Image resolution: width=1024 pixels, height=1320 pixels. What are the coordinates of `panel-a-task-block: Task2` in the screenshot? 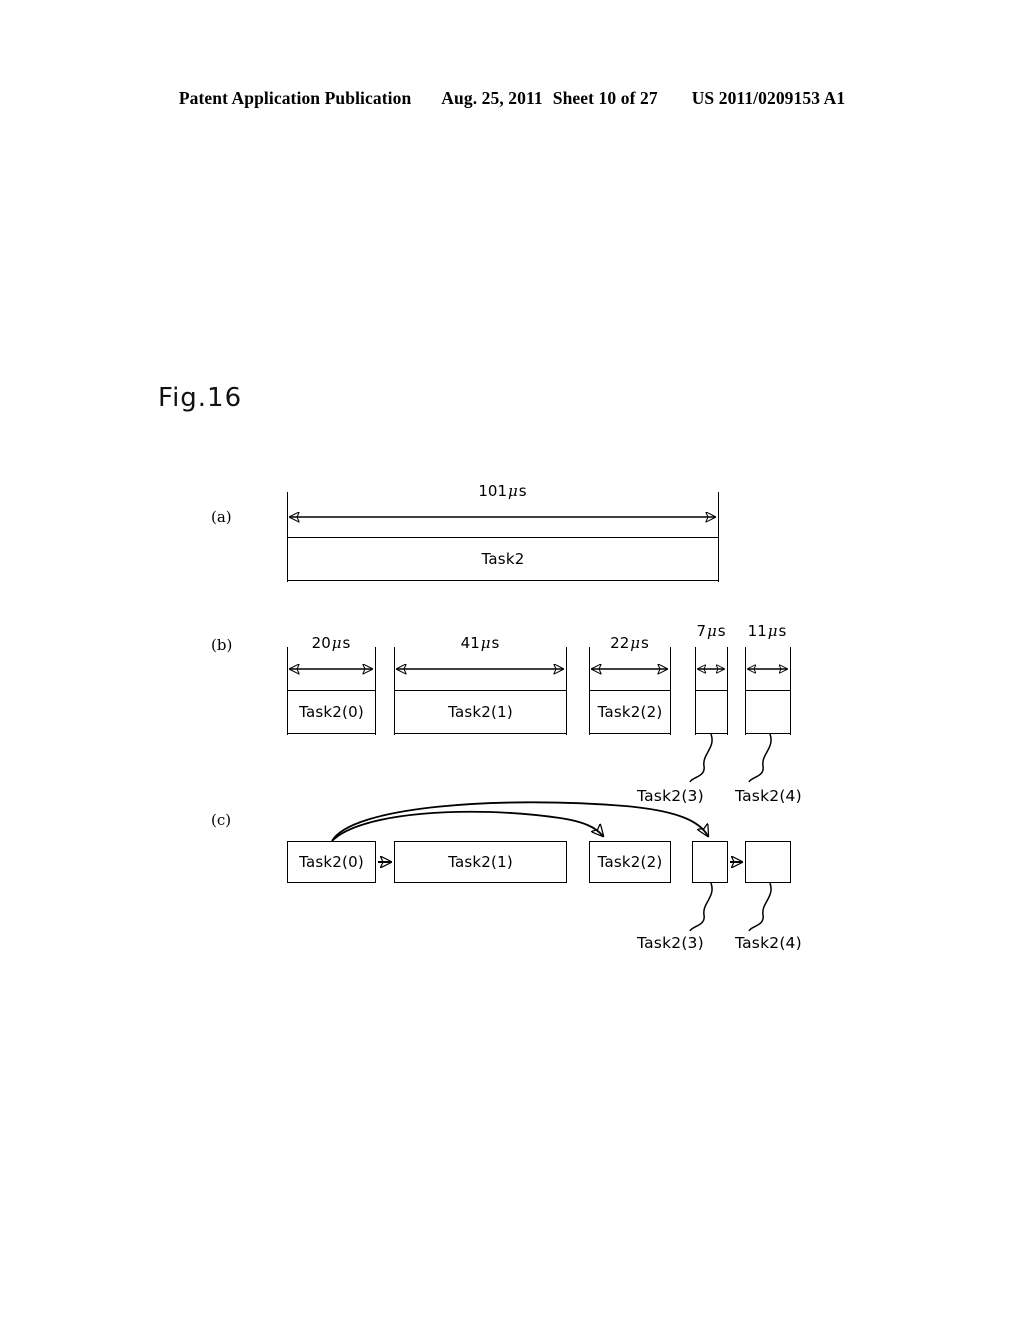 It's located at (503, 559).